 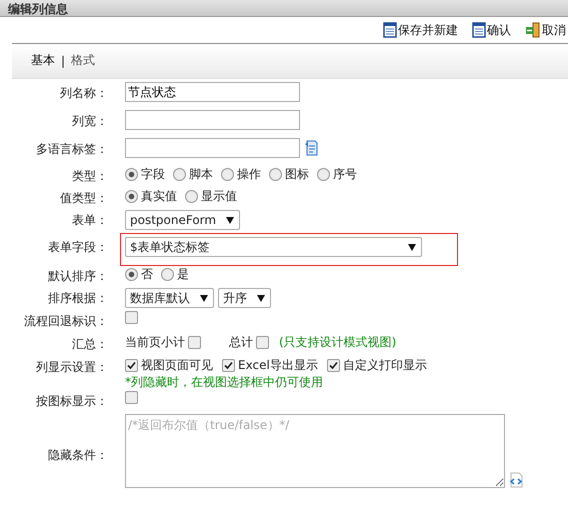 What do you see at coordinates (249, 174) in the screenshot?
I see `radio-label: 操作` at bounding box center [249, 174].